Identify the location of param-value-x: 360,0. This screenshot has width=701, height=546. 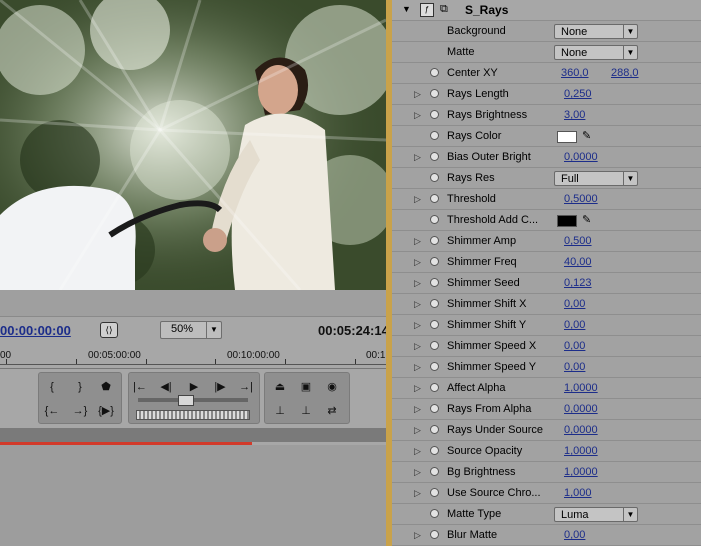
(575, 73).